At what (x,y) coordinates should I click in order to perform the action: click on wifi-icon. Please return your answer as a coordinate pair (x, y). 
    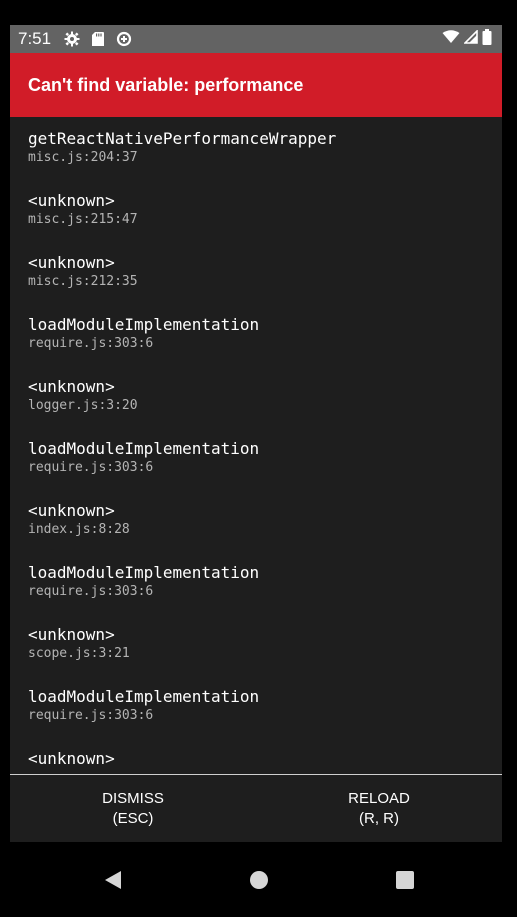
    Looking at the image, I should click on (451, 39).